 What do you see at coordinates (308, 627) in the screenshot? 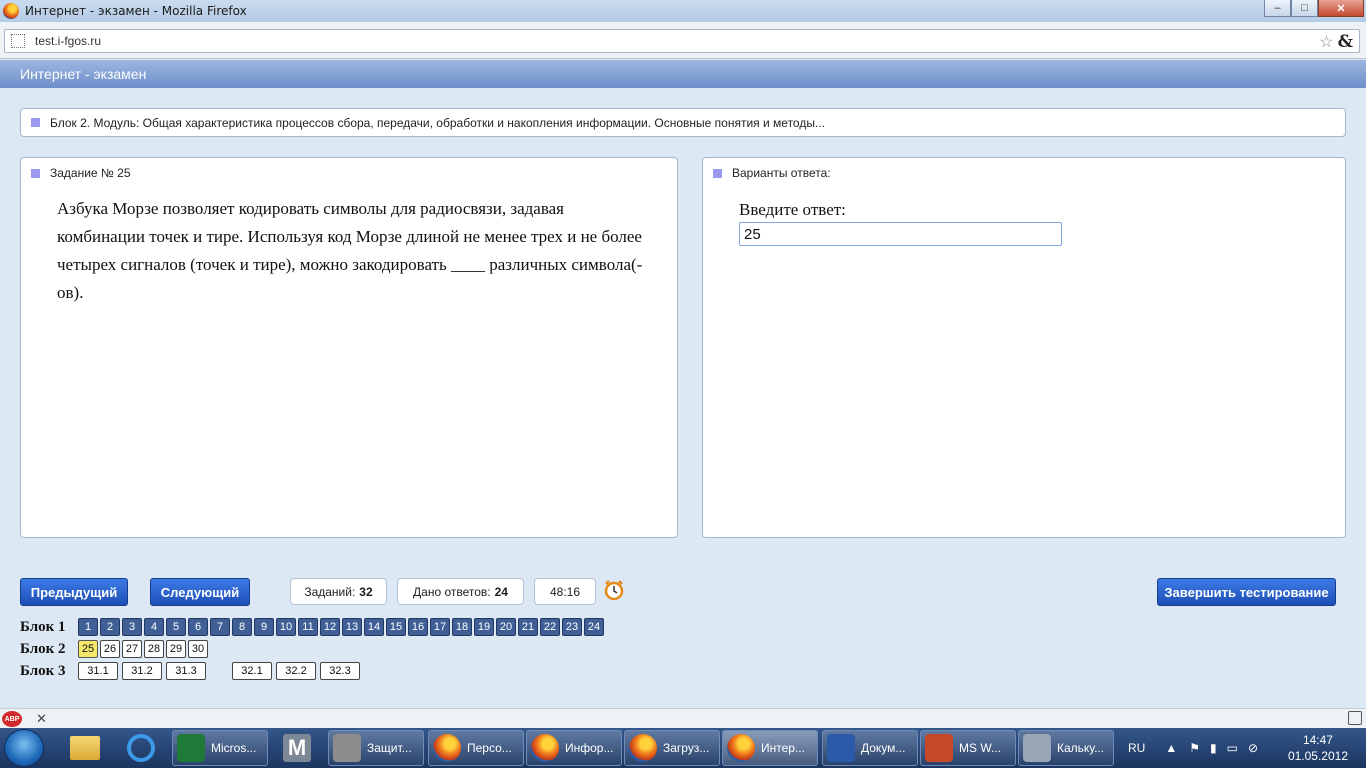
I see `question-11-button: 11` at bounding box center [308, 627].